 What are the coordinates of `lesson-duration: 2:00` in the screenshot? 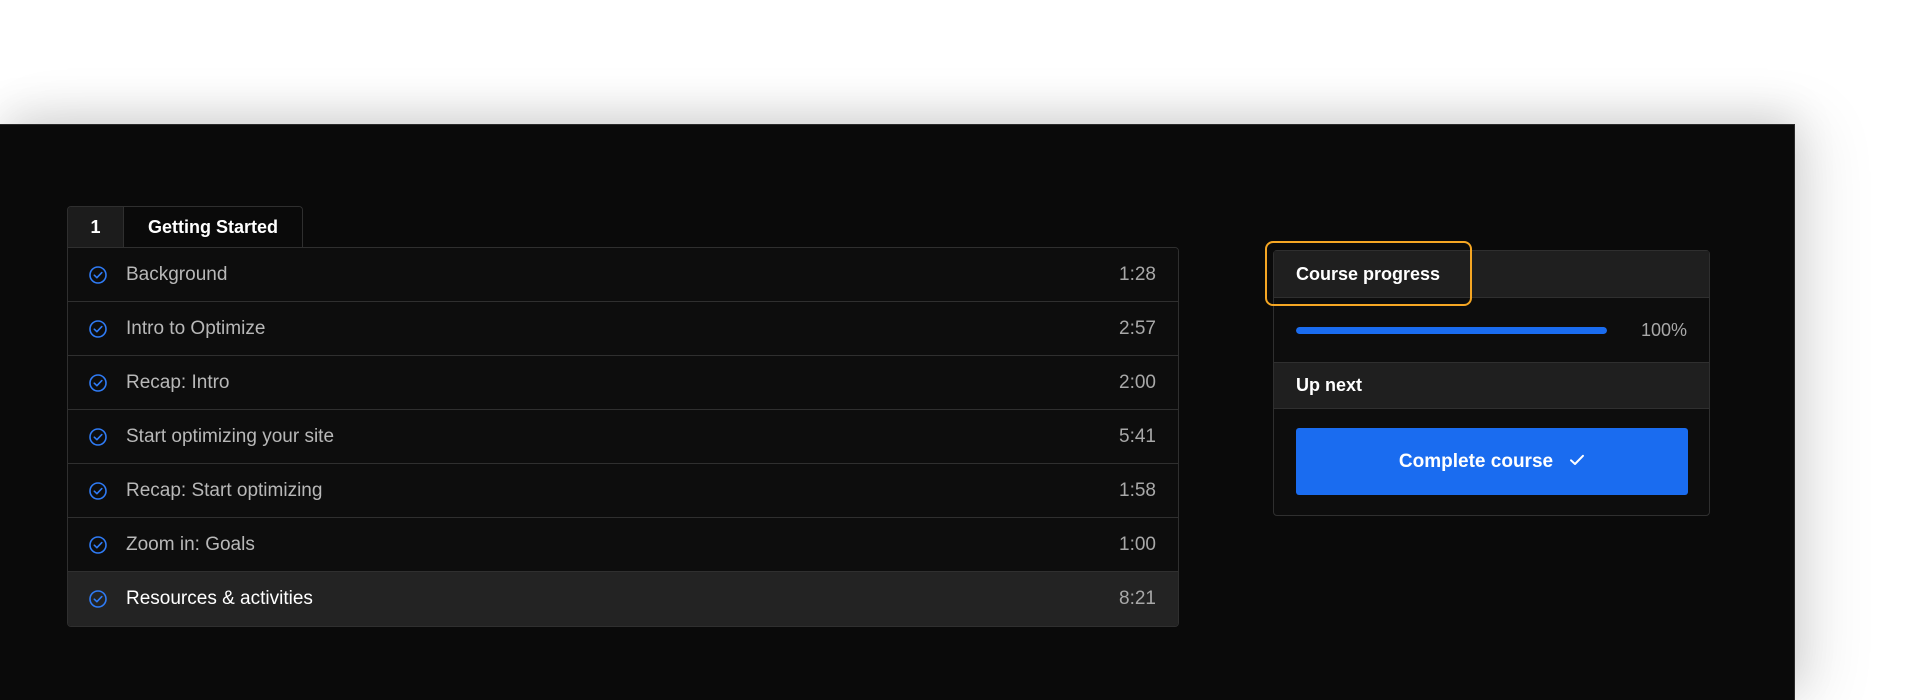 It's located at (1137, 382).